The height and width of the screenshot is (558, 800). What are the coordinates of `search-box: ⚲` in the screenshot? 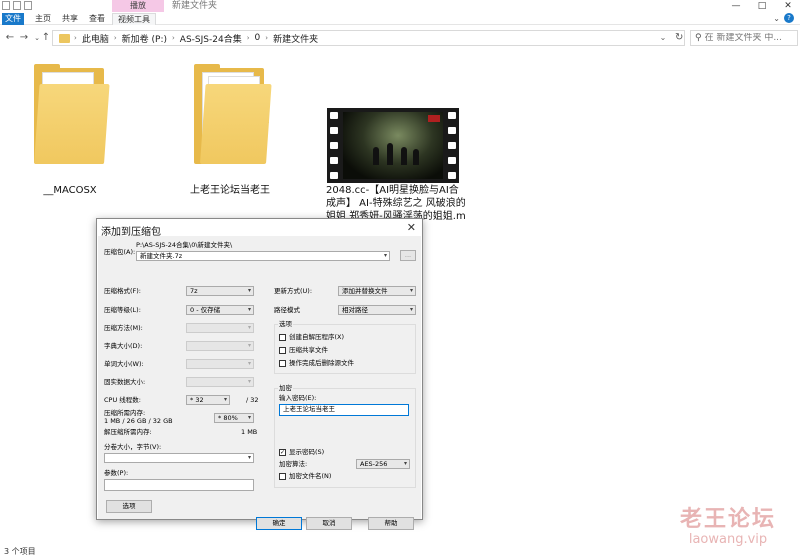 It's located at (744, 38).